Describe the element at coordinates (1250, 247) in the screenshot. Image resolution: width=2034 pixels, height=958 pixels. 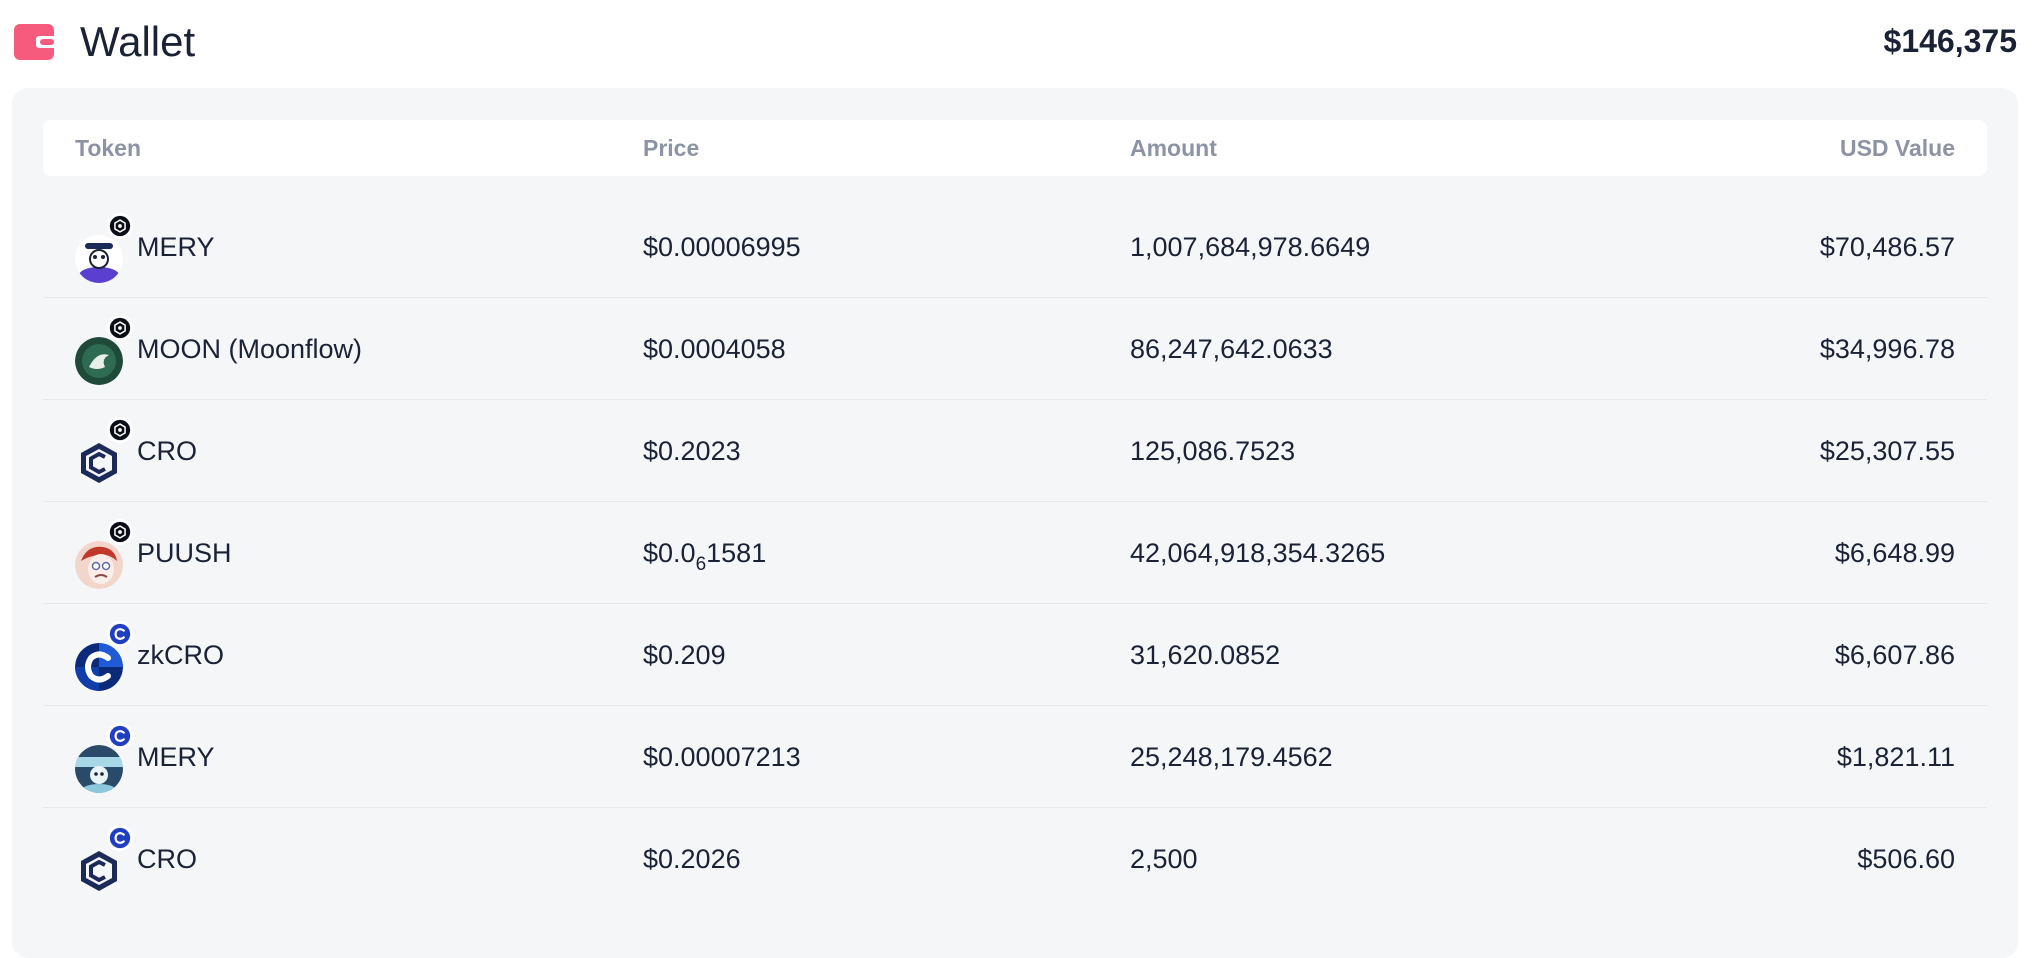
I see `token-amount: 1,007,684,978.6649` at that location.